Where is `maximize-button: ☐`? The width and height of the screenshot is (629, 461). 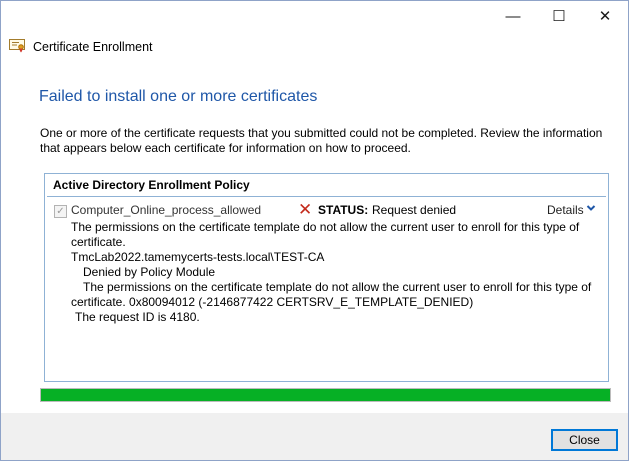 maximize-button: ☐ is located at coordinates (559, 16).